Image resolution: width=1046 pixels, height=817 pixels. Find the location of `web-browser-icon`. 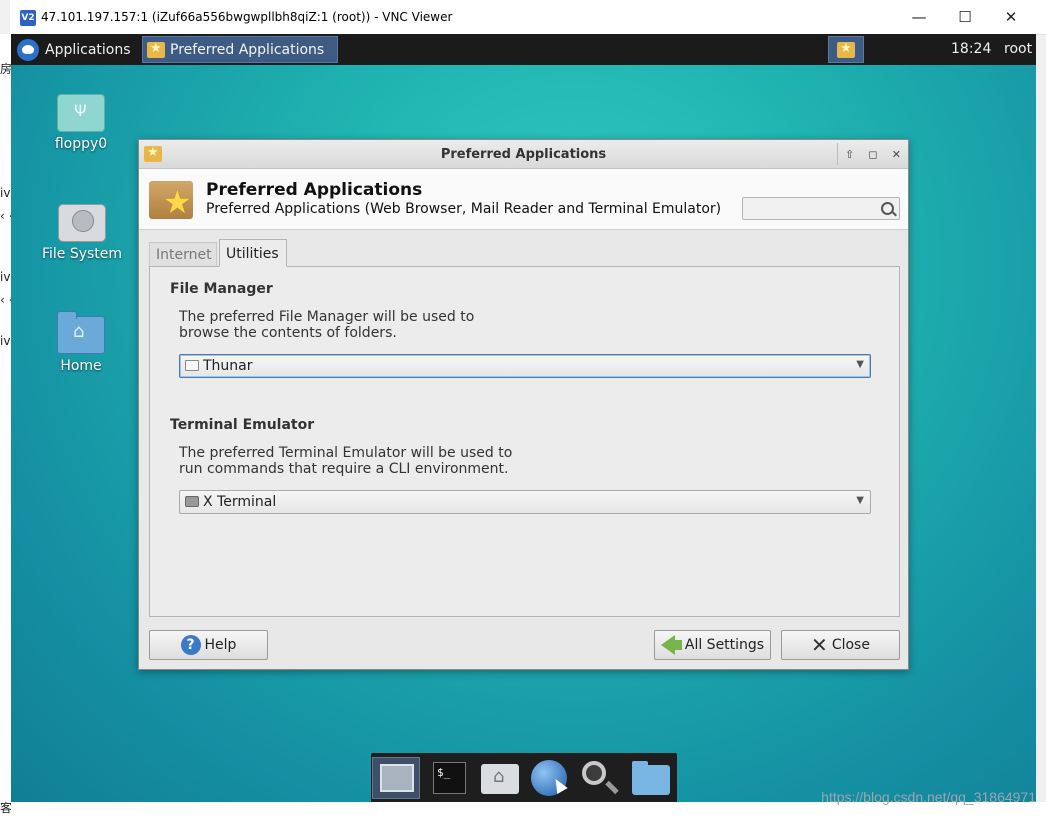

web-browser-icon is located at coordinates (549, 778).